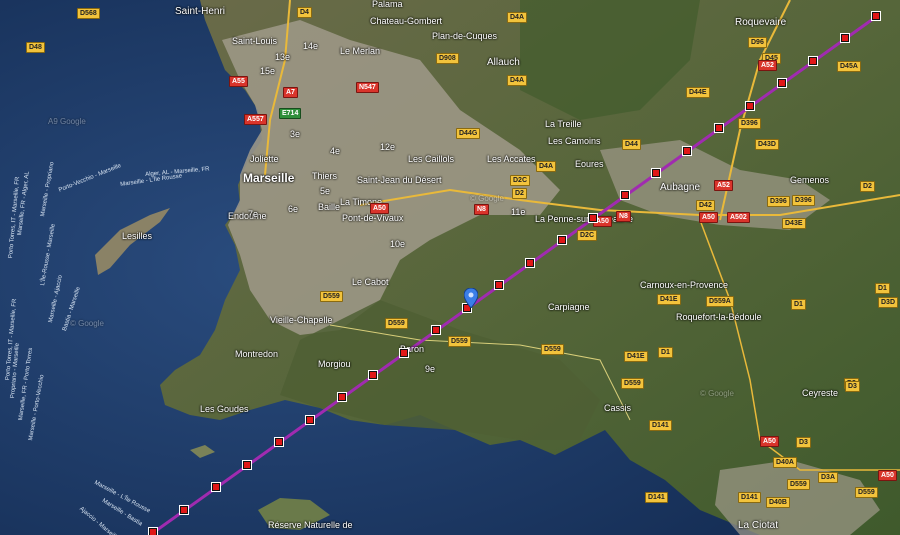  I want to click on road-shield: A502, so click(738, 217).